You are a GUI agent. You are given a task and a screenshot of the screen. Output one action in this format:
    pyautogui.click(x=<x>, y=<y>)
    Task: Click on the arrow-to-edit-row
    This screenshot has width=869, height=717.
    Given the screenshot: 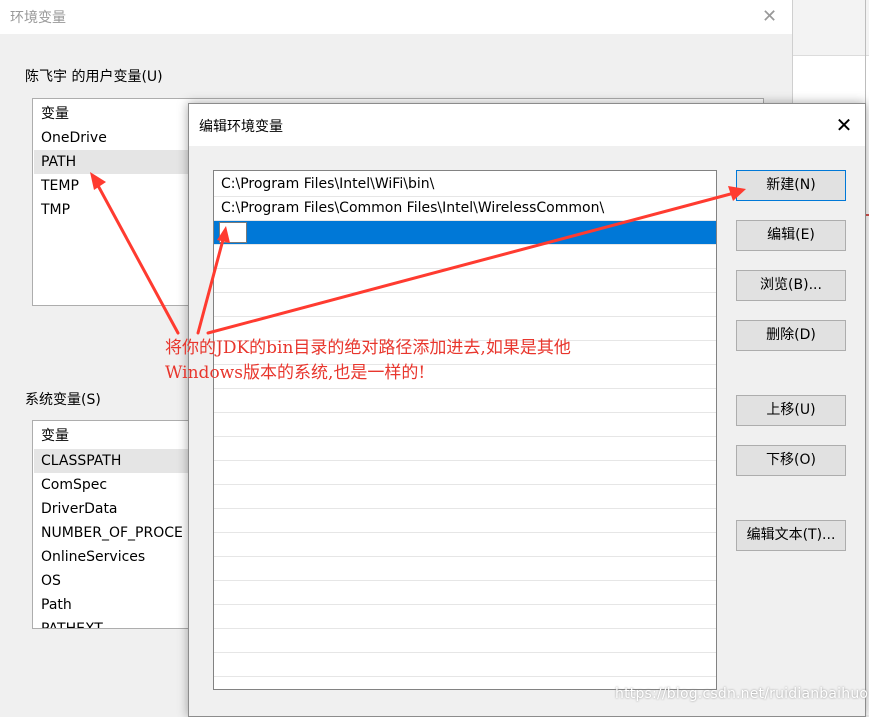 What is the action you would take?
    pyautogui.click(x=211, y=284)
    